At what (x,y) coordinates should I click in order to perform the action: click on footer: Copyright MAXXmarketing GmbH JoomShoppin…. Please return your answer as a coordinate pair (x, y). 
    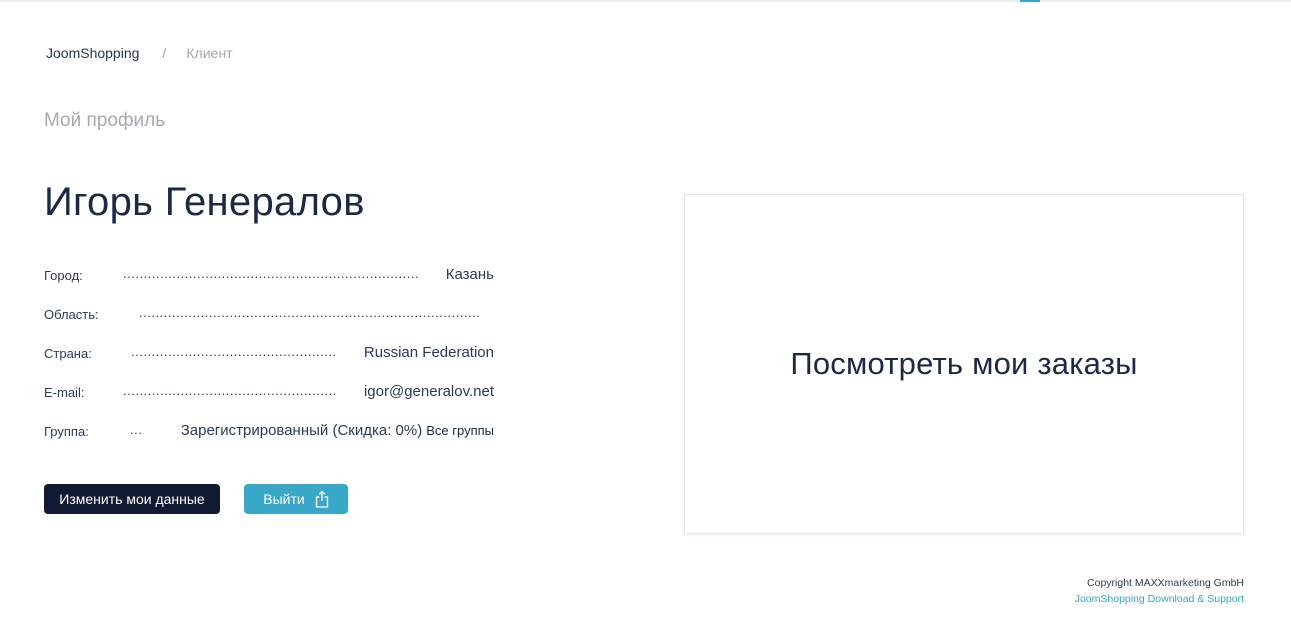
    Looking at the image, I should click on (1159, 591).